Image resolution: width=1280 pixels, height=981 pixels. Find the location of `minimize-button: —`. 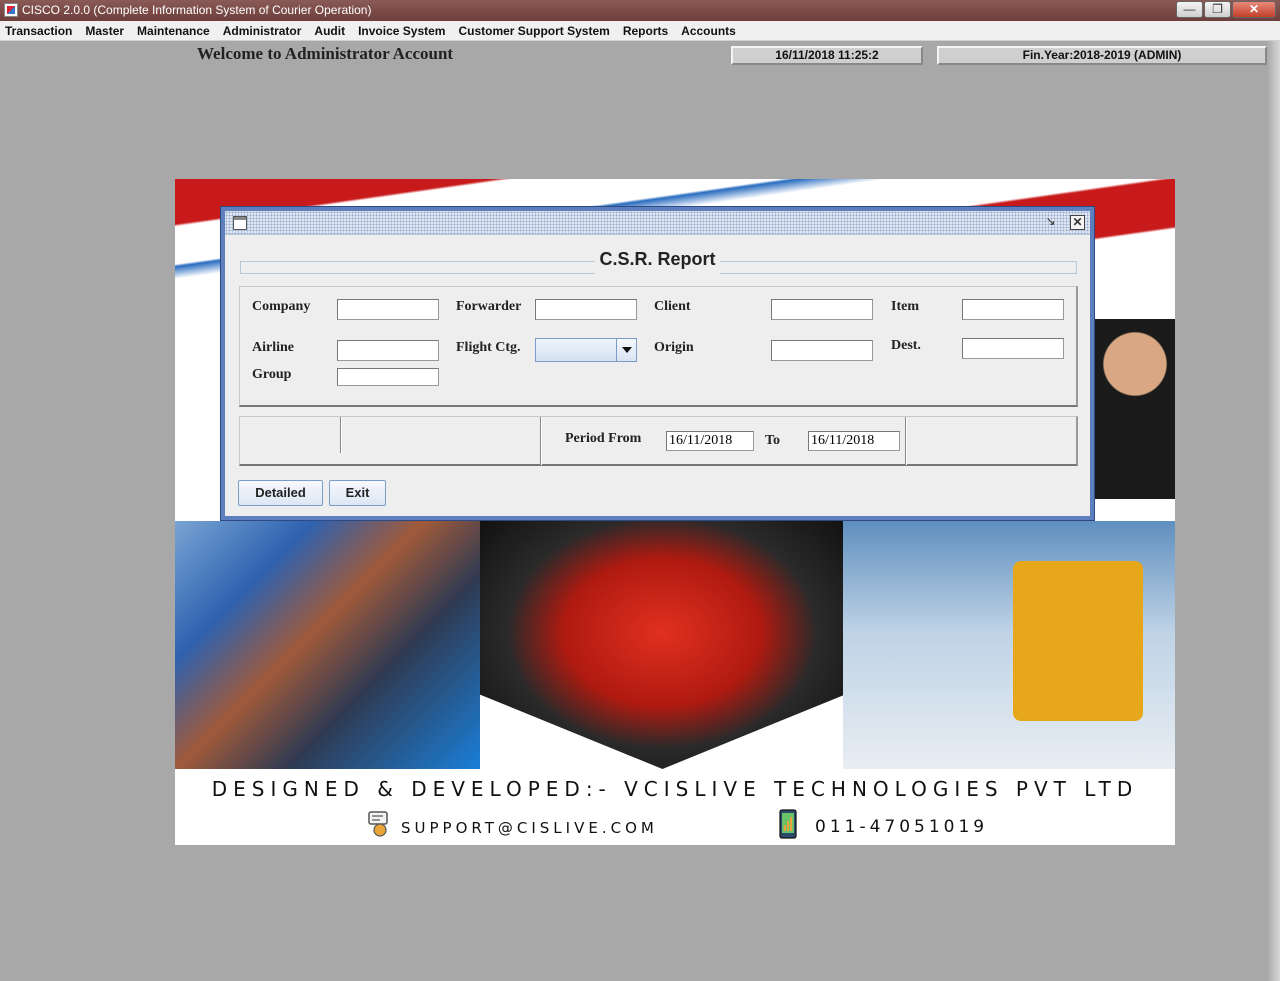

minimize-button: — is located at coordinates (1189, 9).